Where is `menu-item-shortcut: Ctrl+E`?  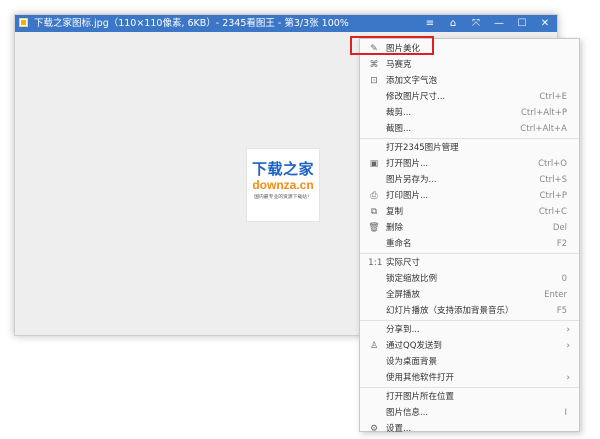 menu-item-shortcut: Ctrl+E is located at coordinates (553, 97).